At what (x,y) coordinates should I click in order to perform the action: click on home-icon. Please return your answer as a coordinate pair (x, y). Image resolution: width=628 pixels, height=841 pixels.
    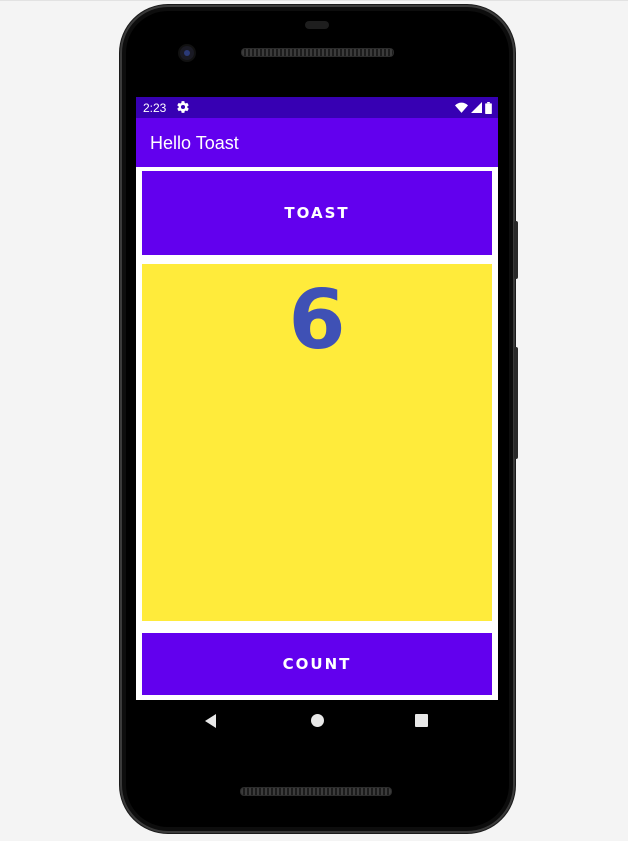
    Looking at the image, I should click on (317, 720).